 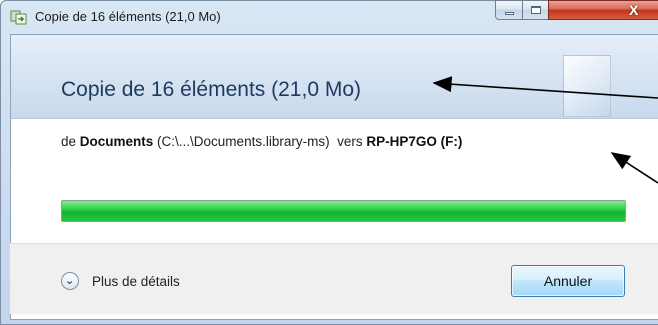 What do you see at coordinates (568, 281) in the screenshot?
I see `cancel-button: Annuler` at bounding box center [568, 281].